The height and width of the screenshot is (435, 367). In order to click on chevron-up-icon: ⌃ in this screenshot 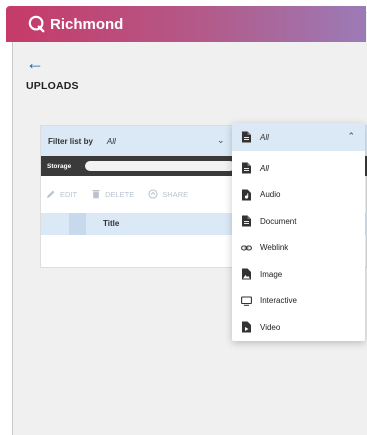, I will do `click(351, 136)`.